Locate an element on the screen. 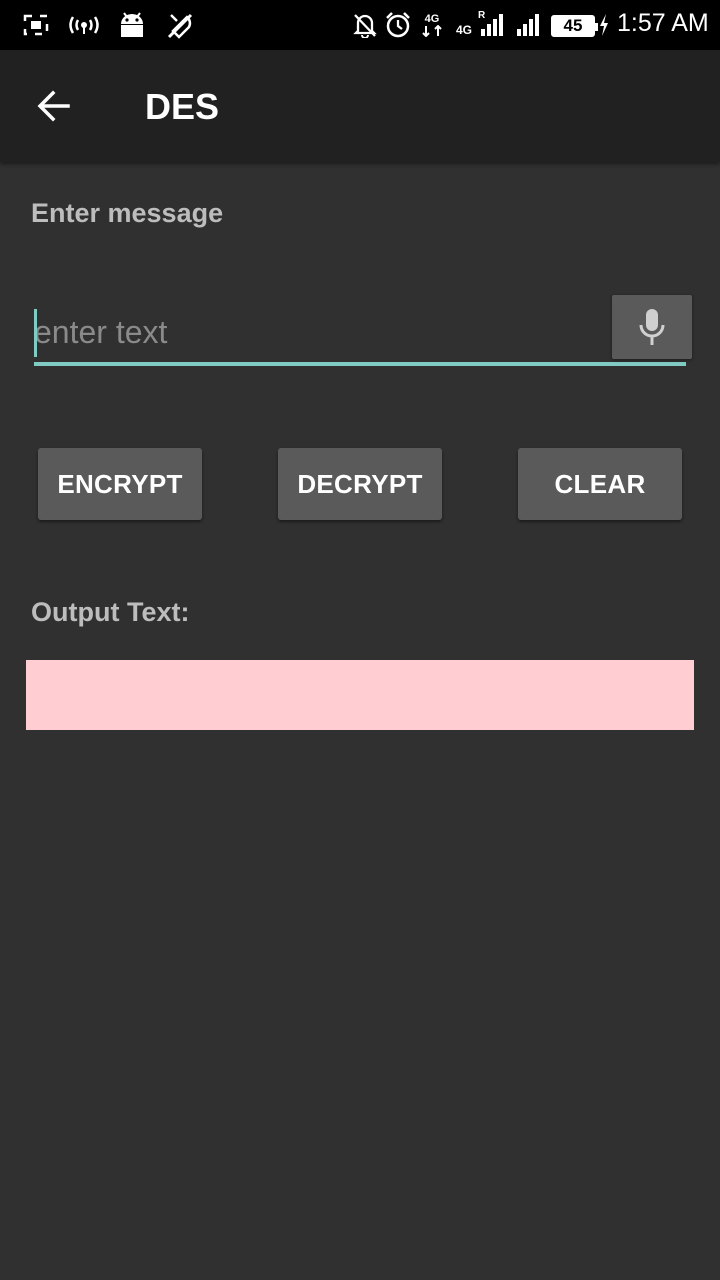  arrow-back-icon is located at coordinates (54, 106).